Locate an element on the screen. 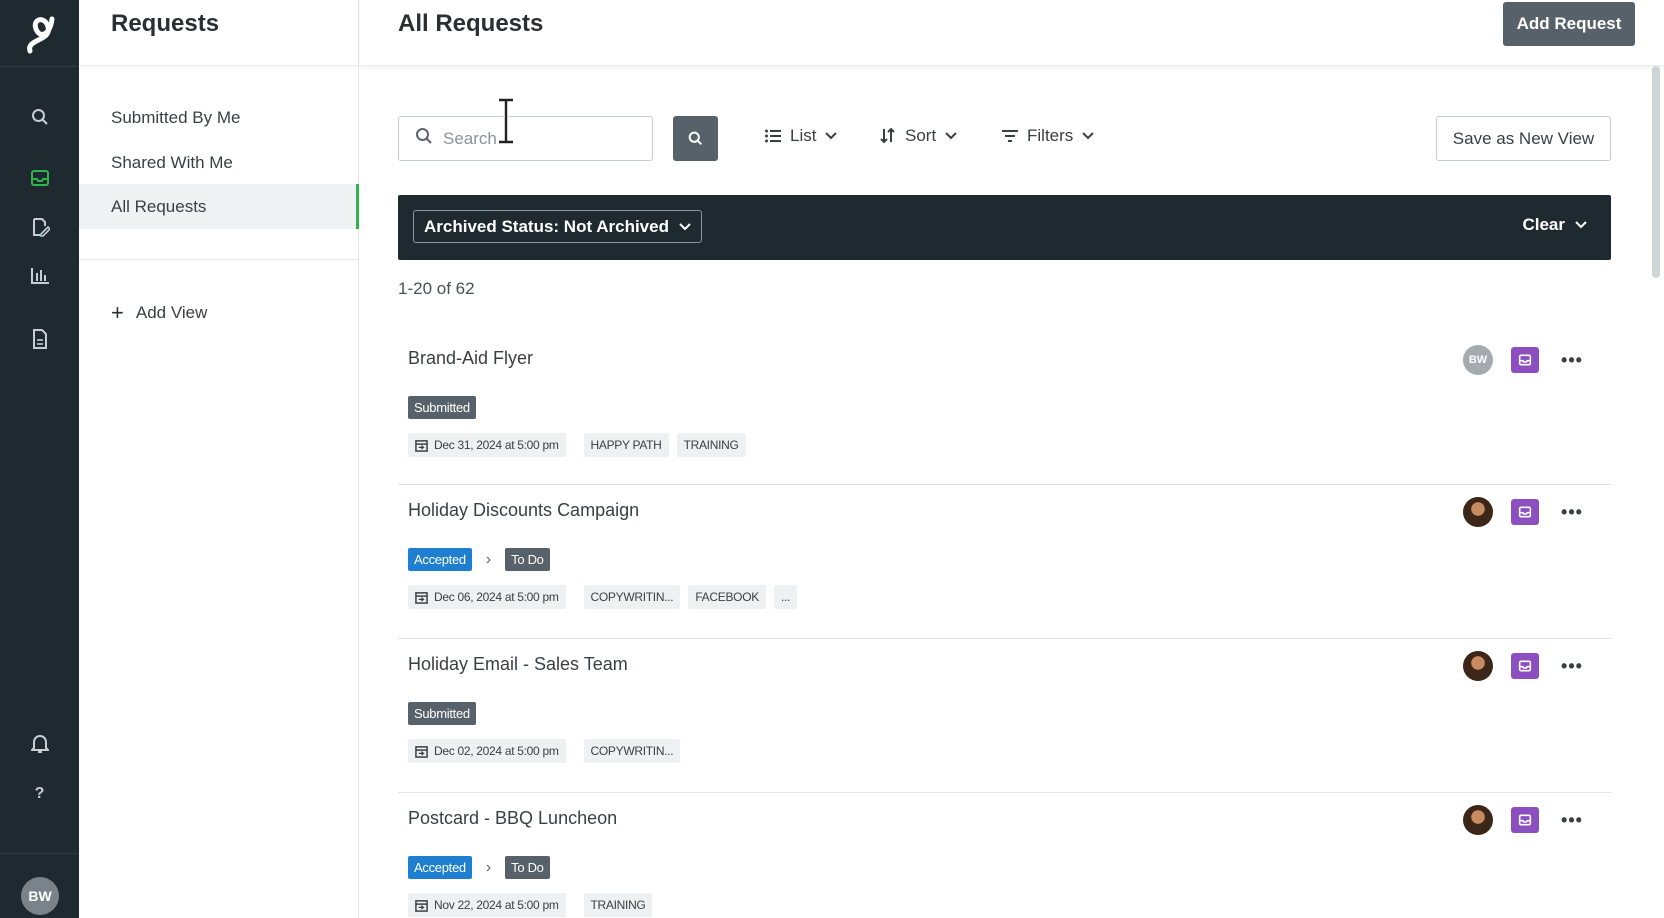 The image size is (1664, 918). chevron-right-icon: › is located at coordinates (488, 559).